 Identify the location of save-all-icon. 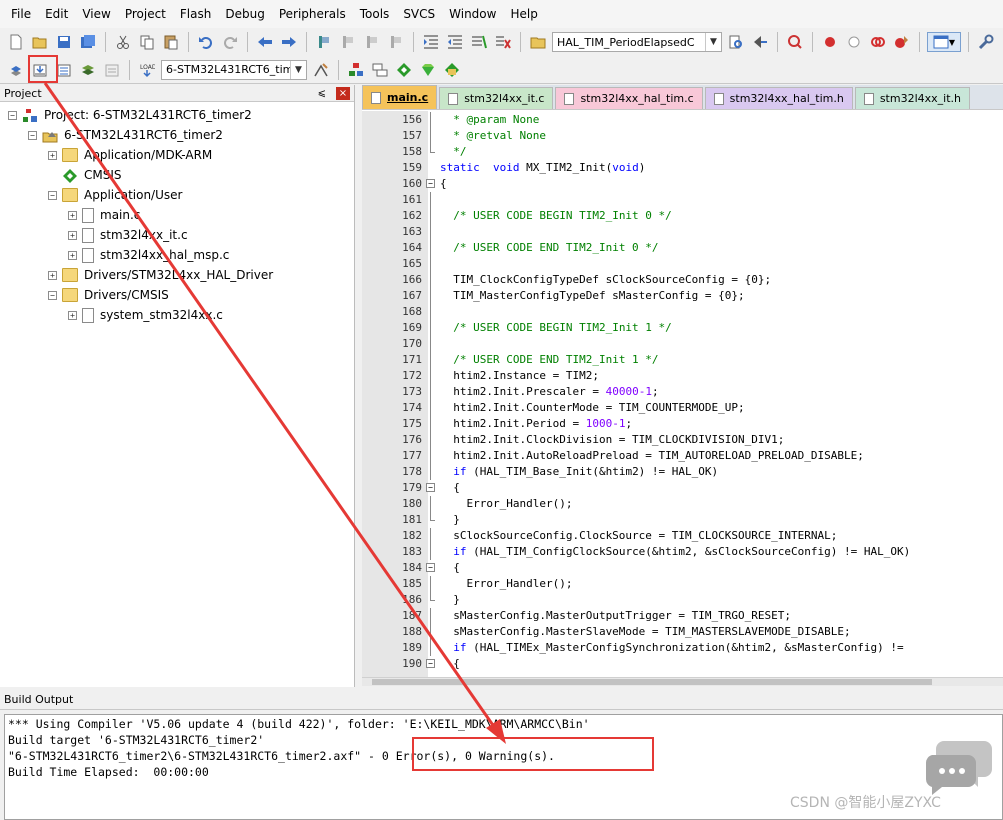
(88, 42).